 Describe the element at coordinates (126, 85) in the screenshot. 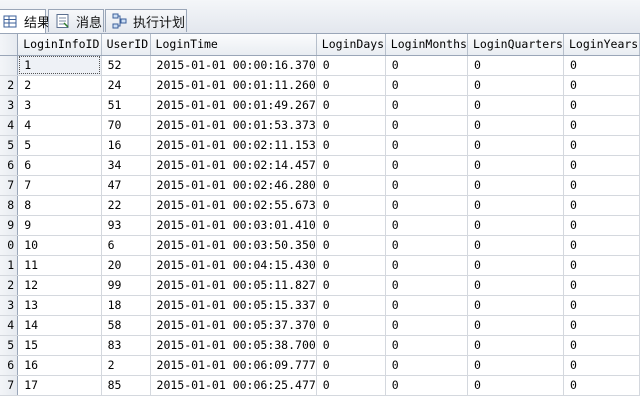

I see `table-cell: 24` at that location.